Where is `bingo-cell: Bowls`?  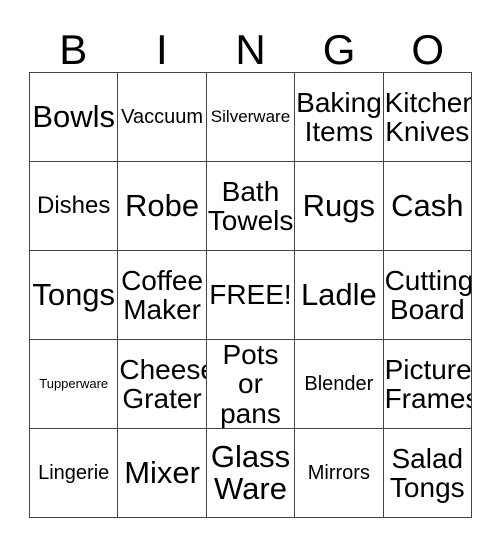 bingo-cell: Bowls is located at coordinates (73, 117).